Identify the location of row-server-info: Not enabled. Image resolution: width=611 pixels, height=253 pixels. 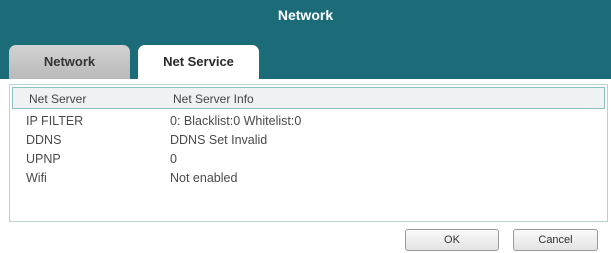
(204, 178).